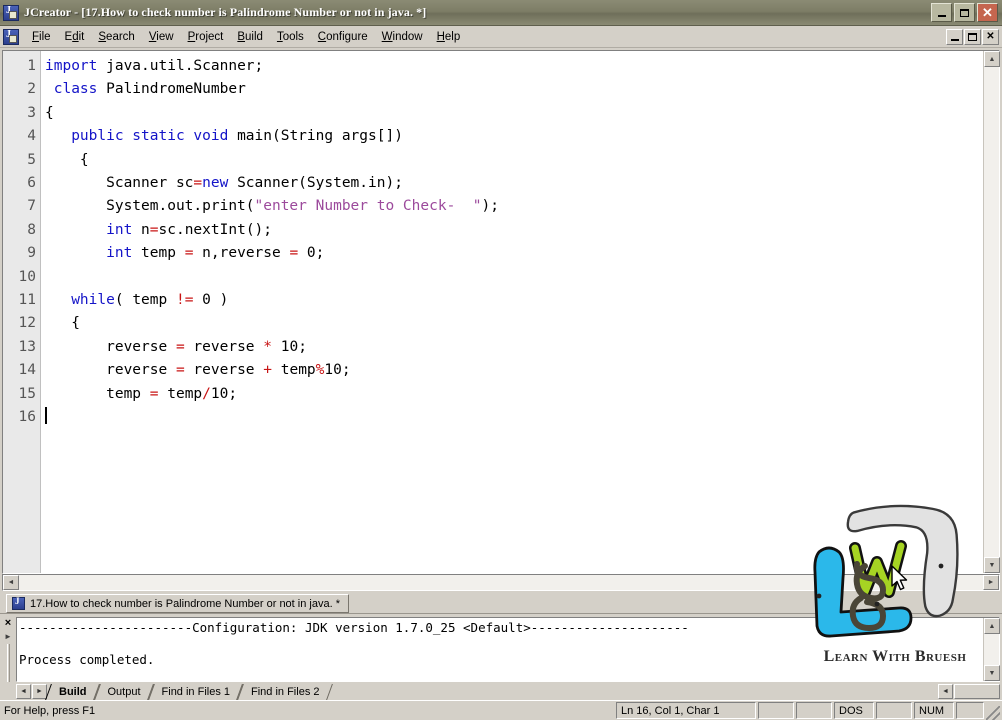 Image resolution: width=1002 pixels, height=720 pixels. I want to click on line-number-7: 7, so click(31, 206).